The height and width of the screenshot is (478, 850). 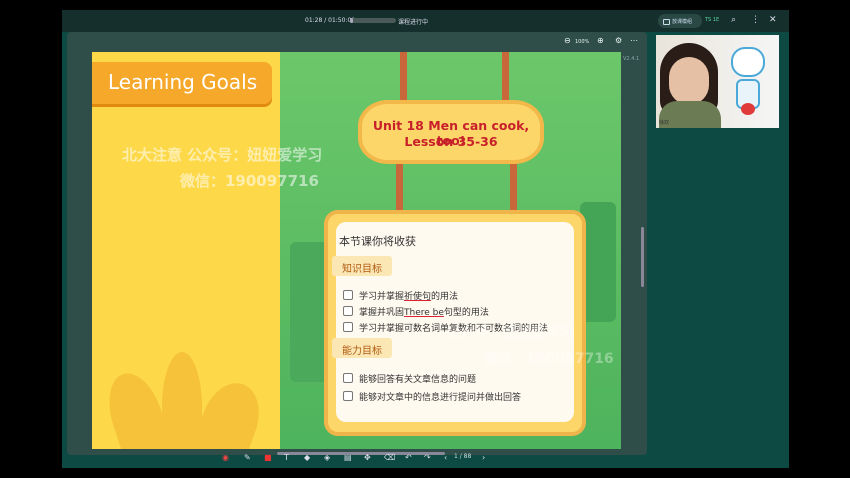 I want to click on pen-icon: ✎, so click(x=247, y=457).